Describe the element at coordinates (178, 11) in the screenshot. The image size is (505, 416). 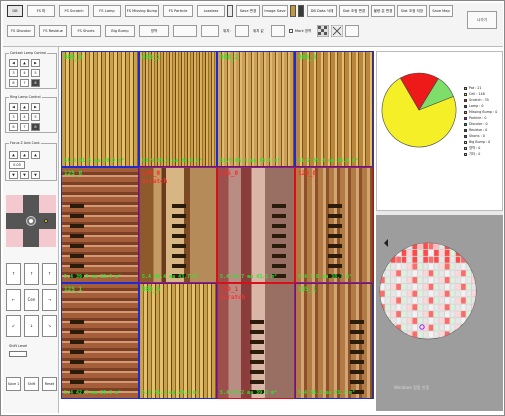
I see `fs-particle-button: FS Particle` at that location.